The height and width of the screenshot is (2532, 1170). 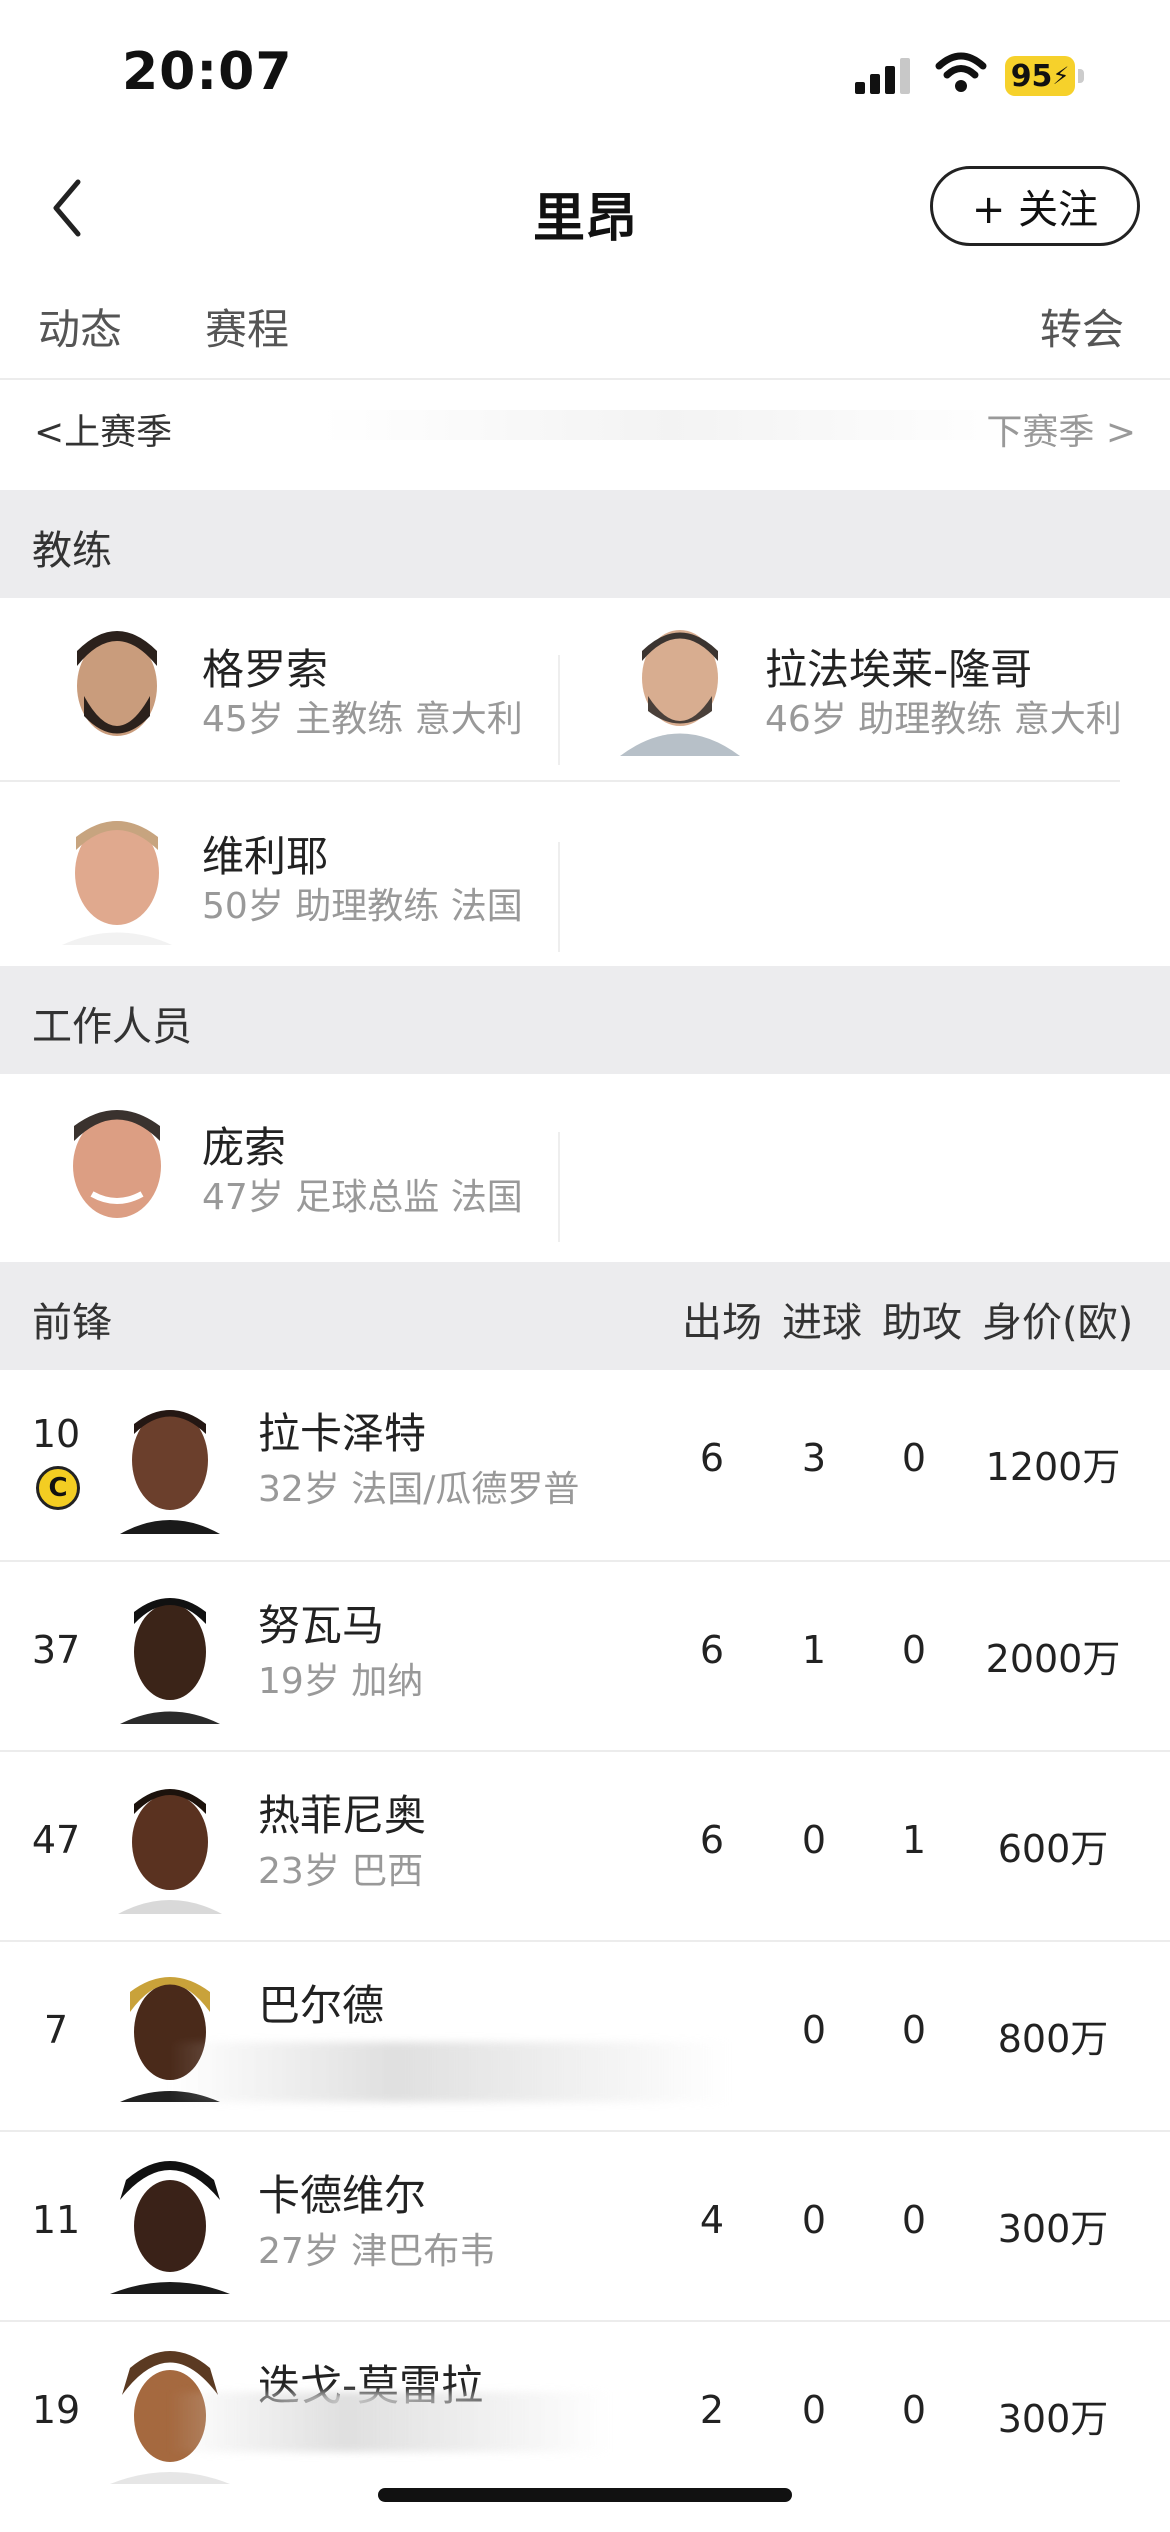 I want to click on cellular-signal-icon, so click(x=882, y=76).